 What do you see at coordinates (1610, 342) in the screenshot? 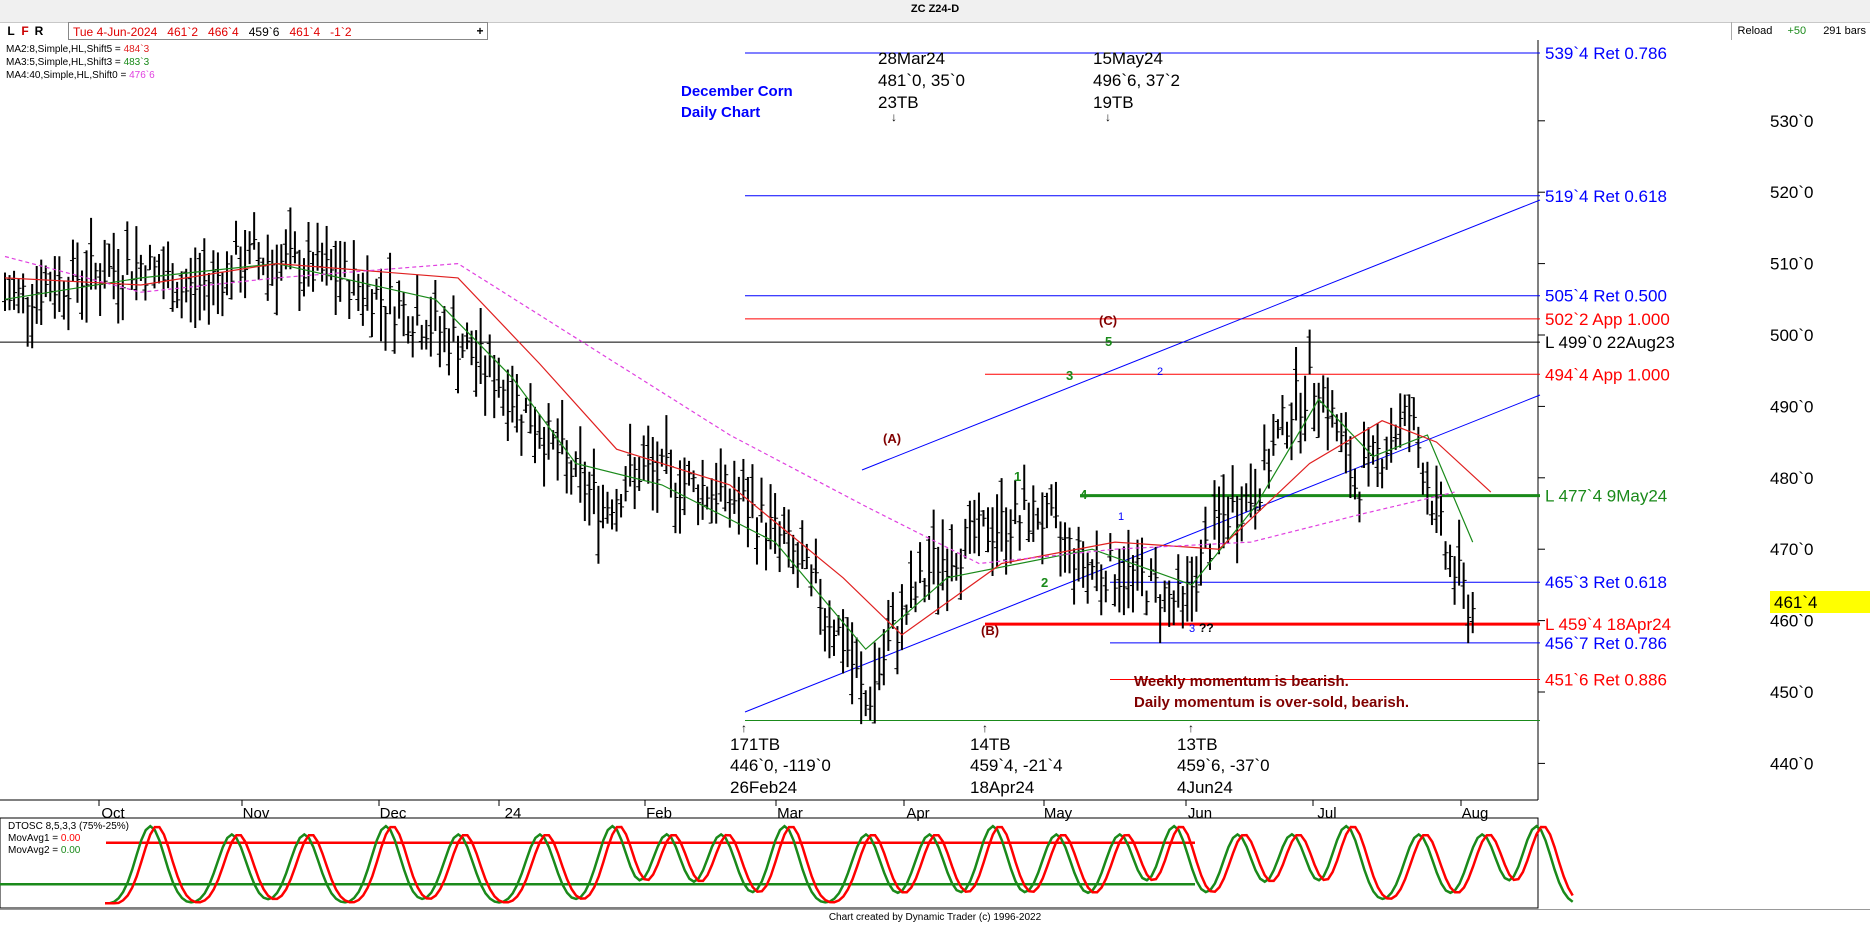
I see `level-label: L 499`0 22Aug23` at bounding box center [1610, 342].